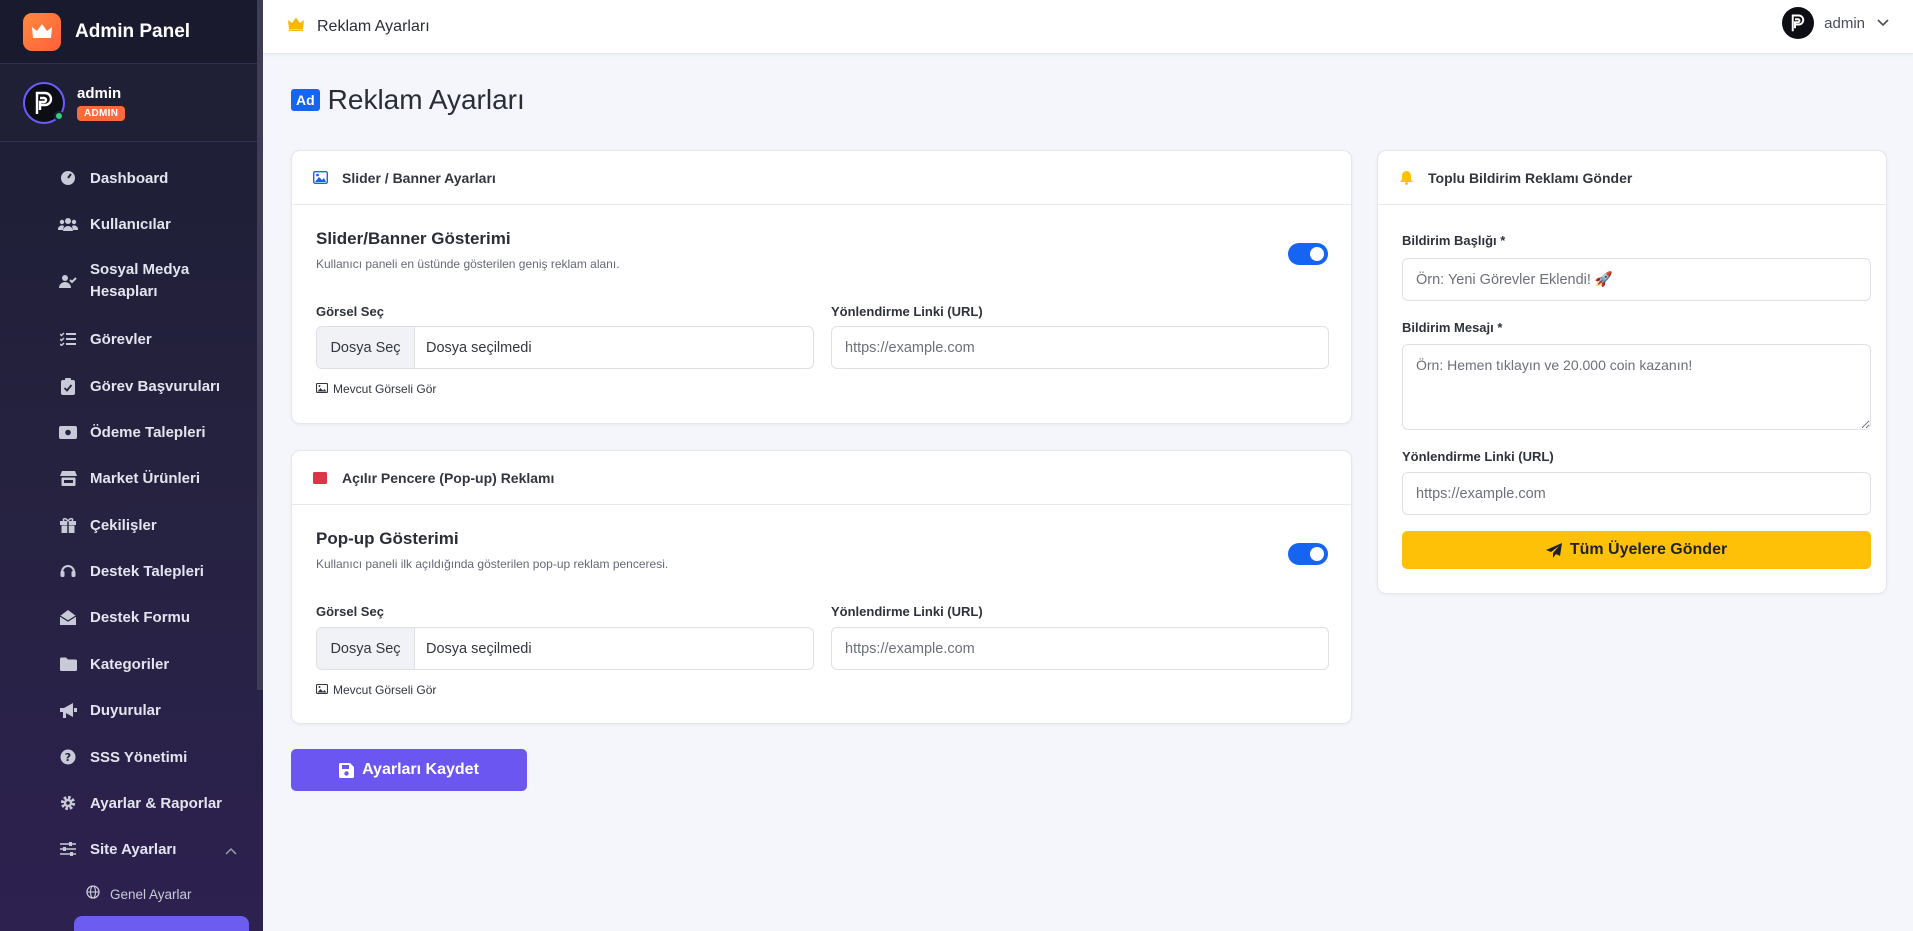 The image size is (1913, 931). What do you see at coordinates (565, 347) in the screenshot?
I see `slider-file-input: Dosya Seç Dosya seçilmedi` at bounding box center [565, 347].